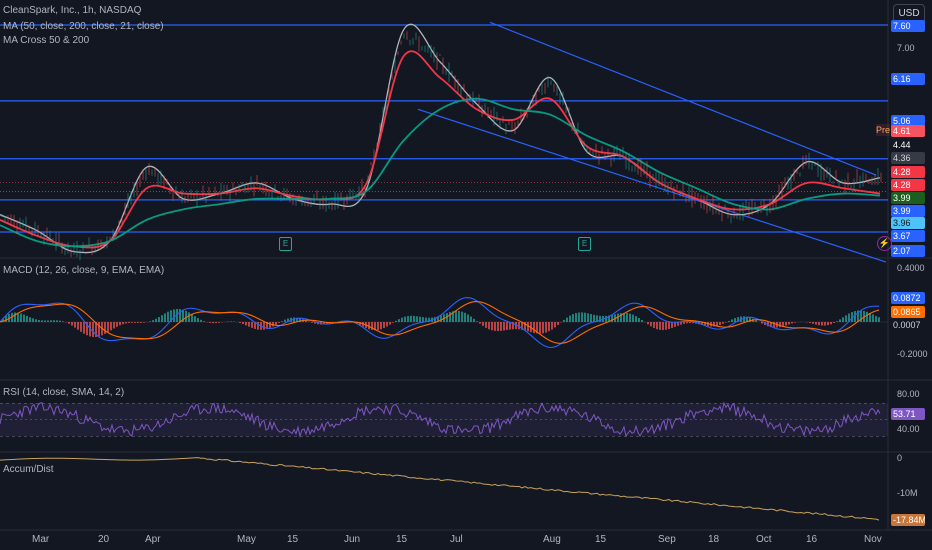 This screenshot has width=932, height=550. Describe the element at coordinates (402, 539) in the screenshot. I see `time-axis-label: 15` at that location.